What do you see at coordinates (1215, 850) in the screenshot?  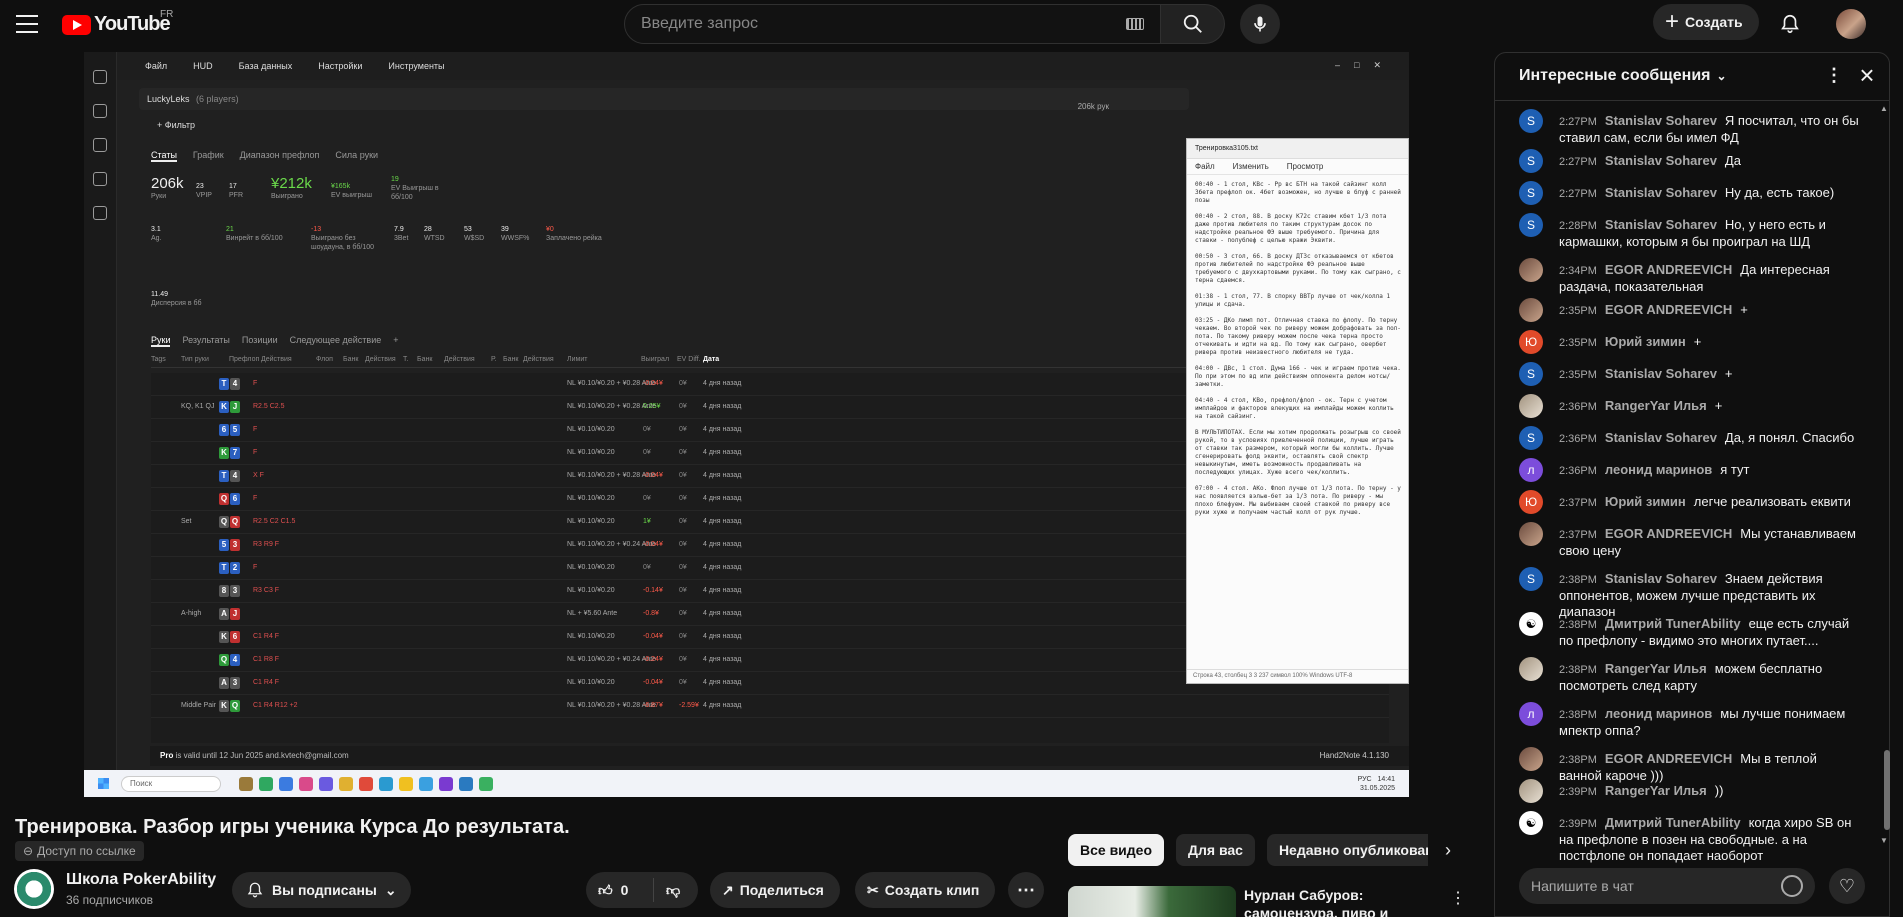 I see `chip-for-you: Для вас` at bounding box center [1215, 850].